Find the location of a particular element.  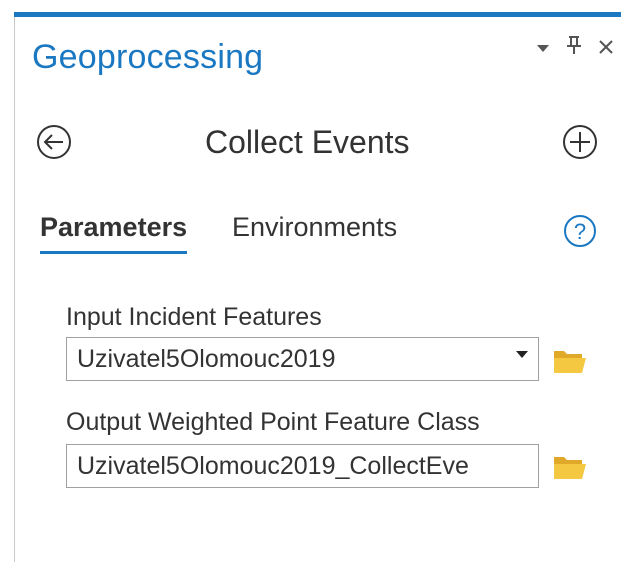

pane-window-controls is located at coordinates (575, 48).